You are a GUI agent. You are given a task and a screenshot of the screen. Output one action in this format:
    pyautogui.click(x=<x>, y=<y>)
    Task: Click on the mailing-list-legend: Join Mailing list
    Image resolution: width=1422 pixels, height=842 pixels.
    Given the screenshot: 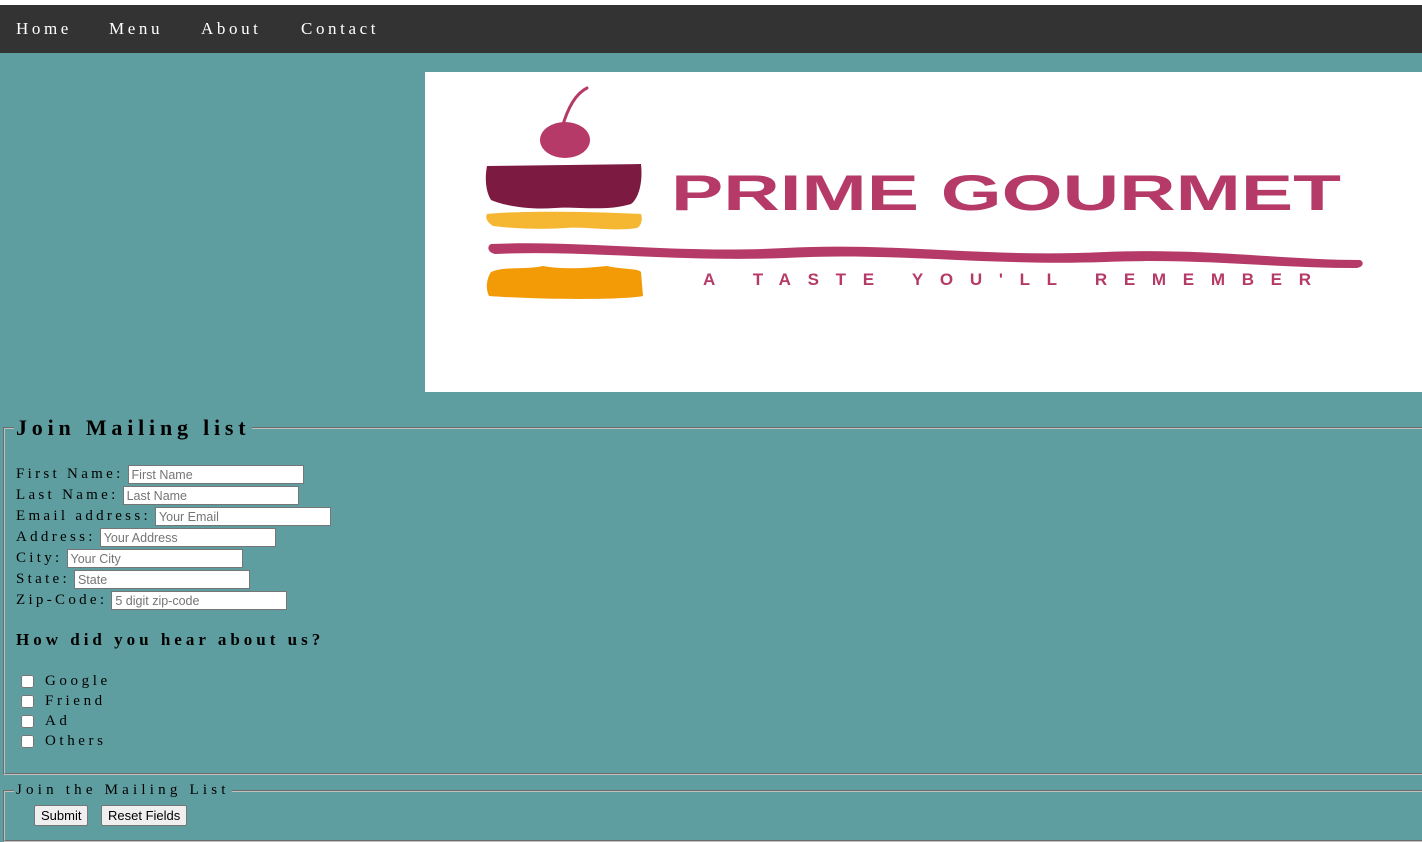 What is the action you would take?
    pyautogui.click(x=133, y=427)
    